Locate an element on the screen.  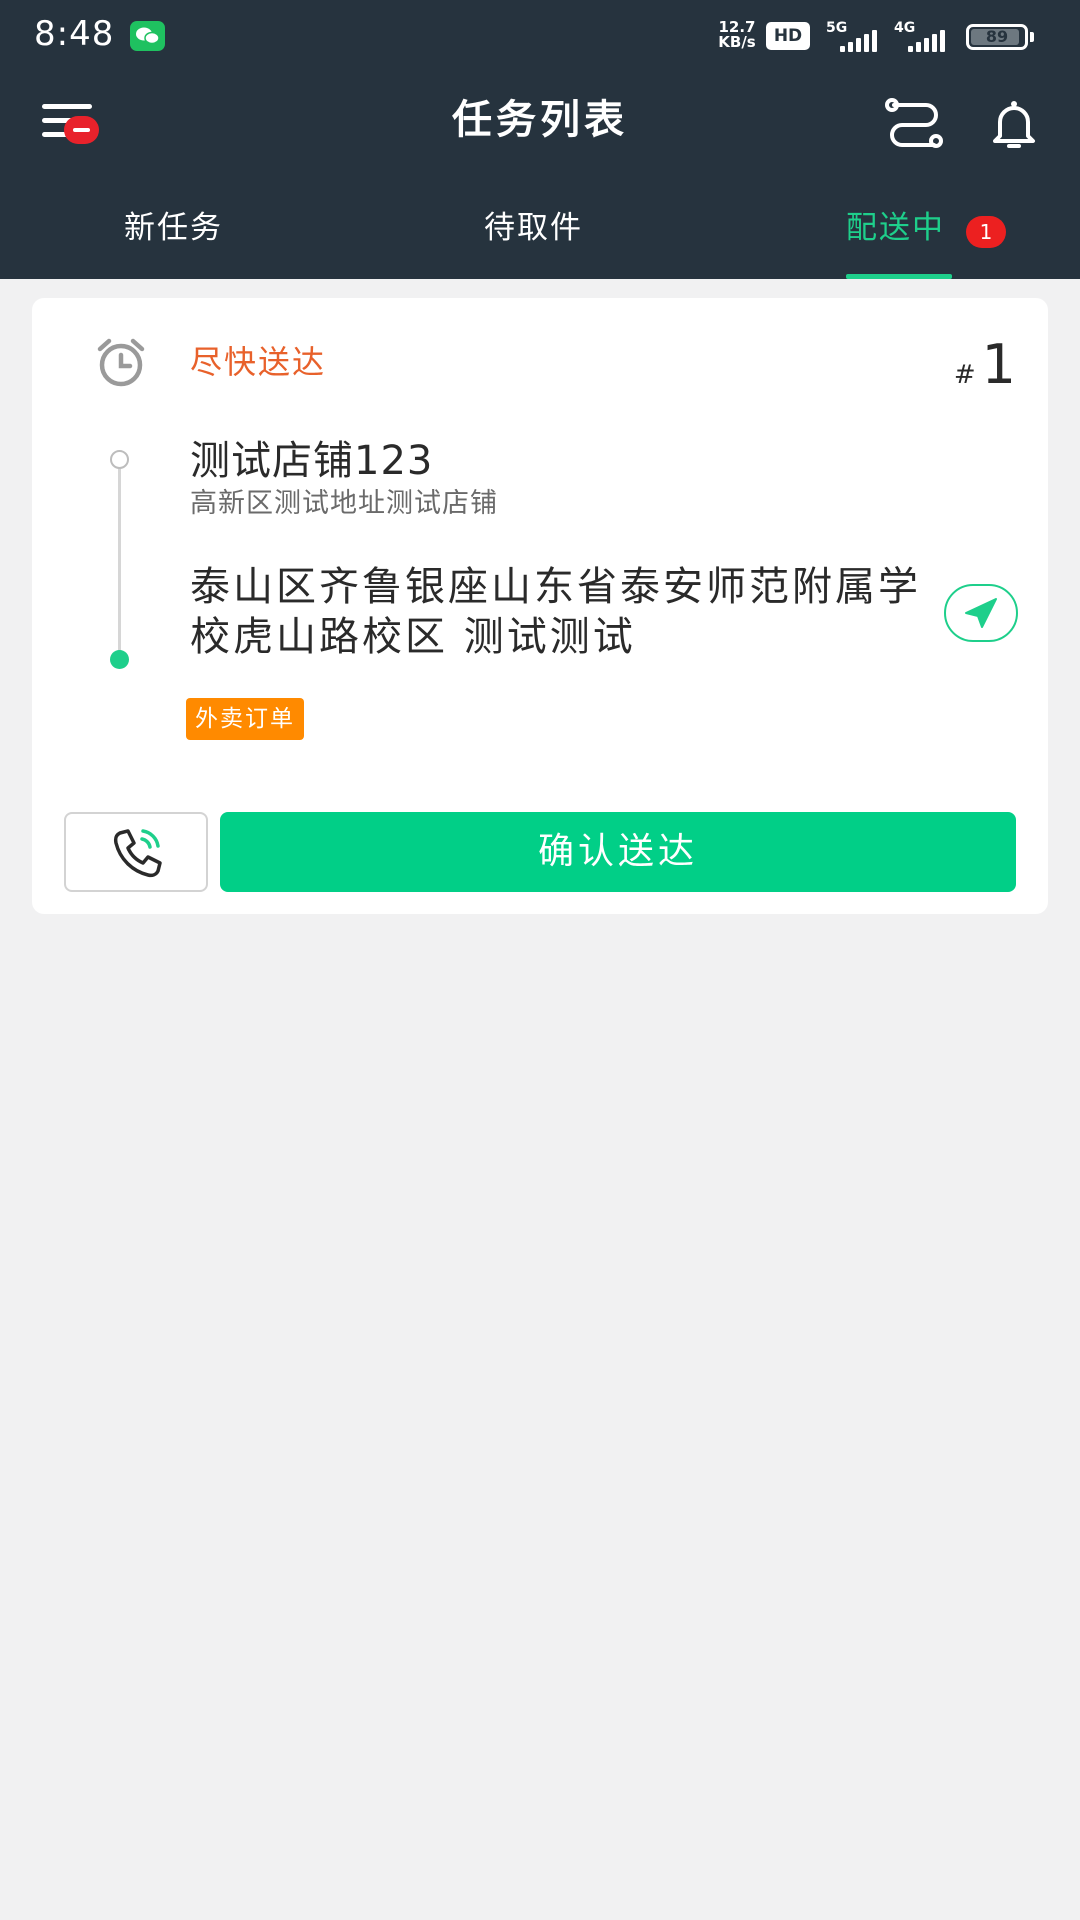
bell-icon is located at coordinates (1014, 124).